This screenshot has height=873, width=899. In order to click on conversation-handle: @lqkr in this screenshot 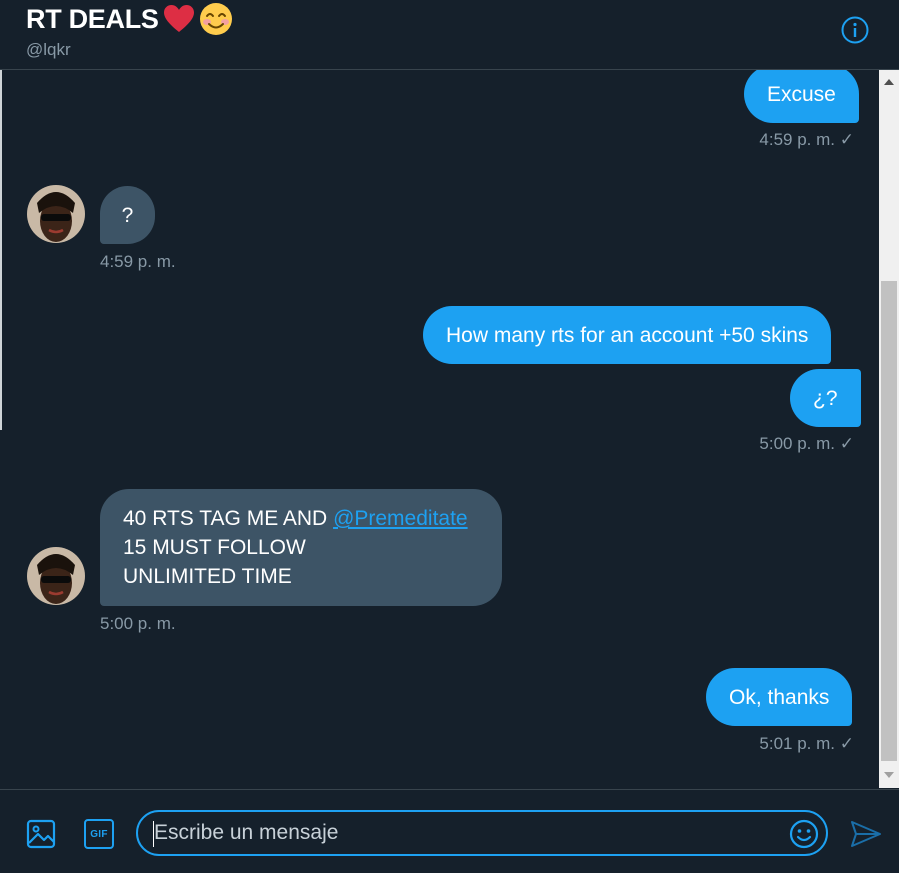, I will do `click(48, 50)`.